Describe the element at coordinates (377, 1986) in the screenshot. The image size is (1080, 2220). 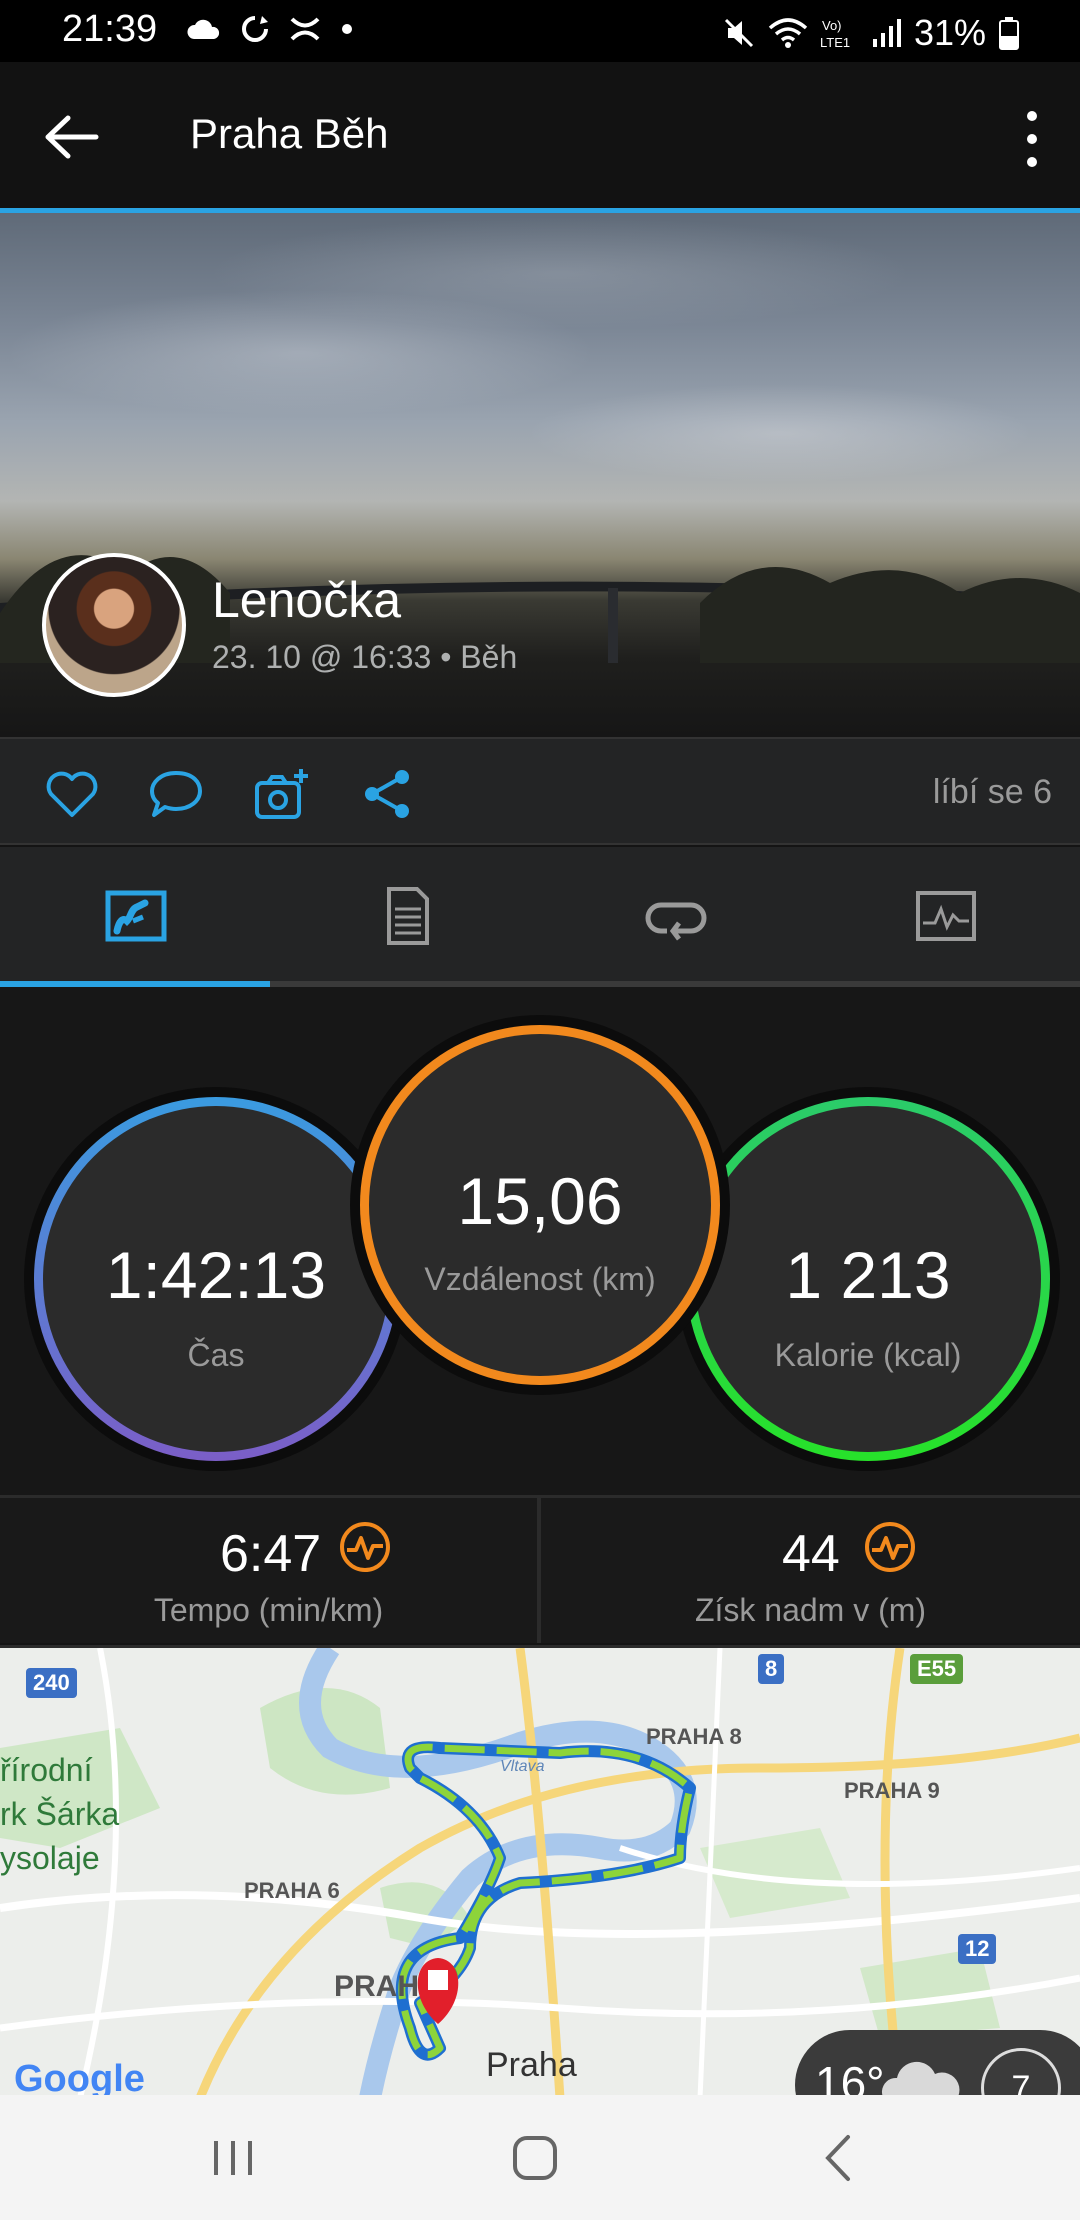
I see `map-label-prah: PRAH` at that location.